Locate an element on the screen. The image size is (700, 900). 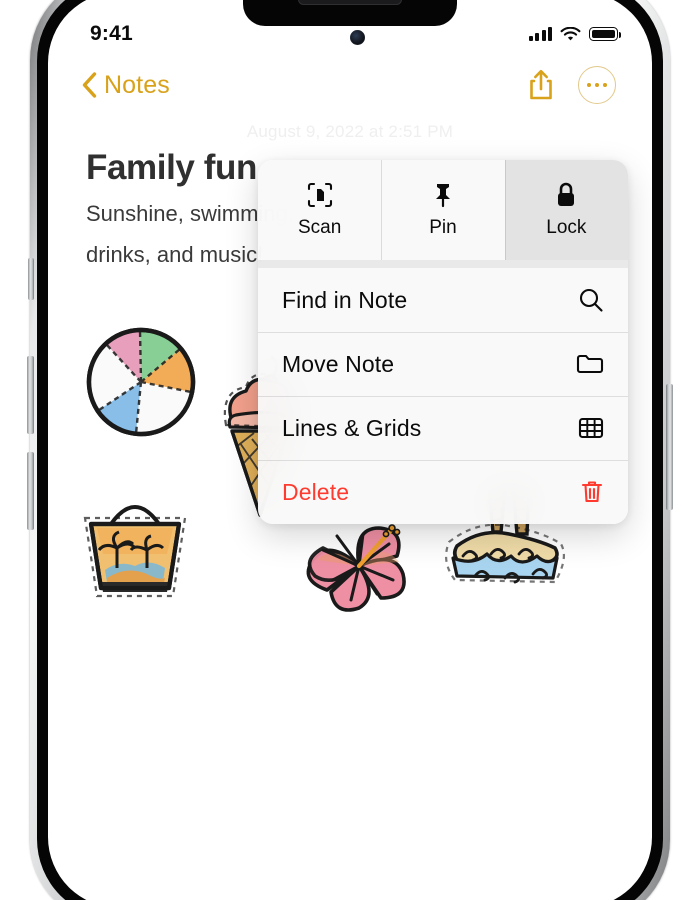
lock-action: Lock is located at coordinates (566, 210).